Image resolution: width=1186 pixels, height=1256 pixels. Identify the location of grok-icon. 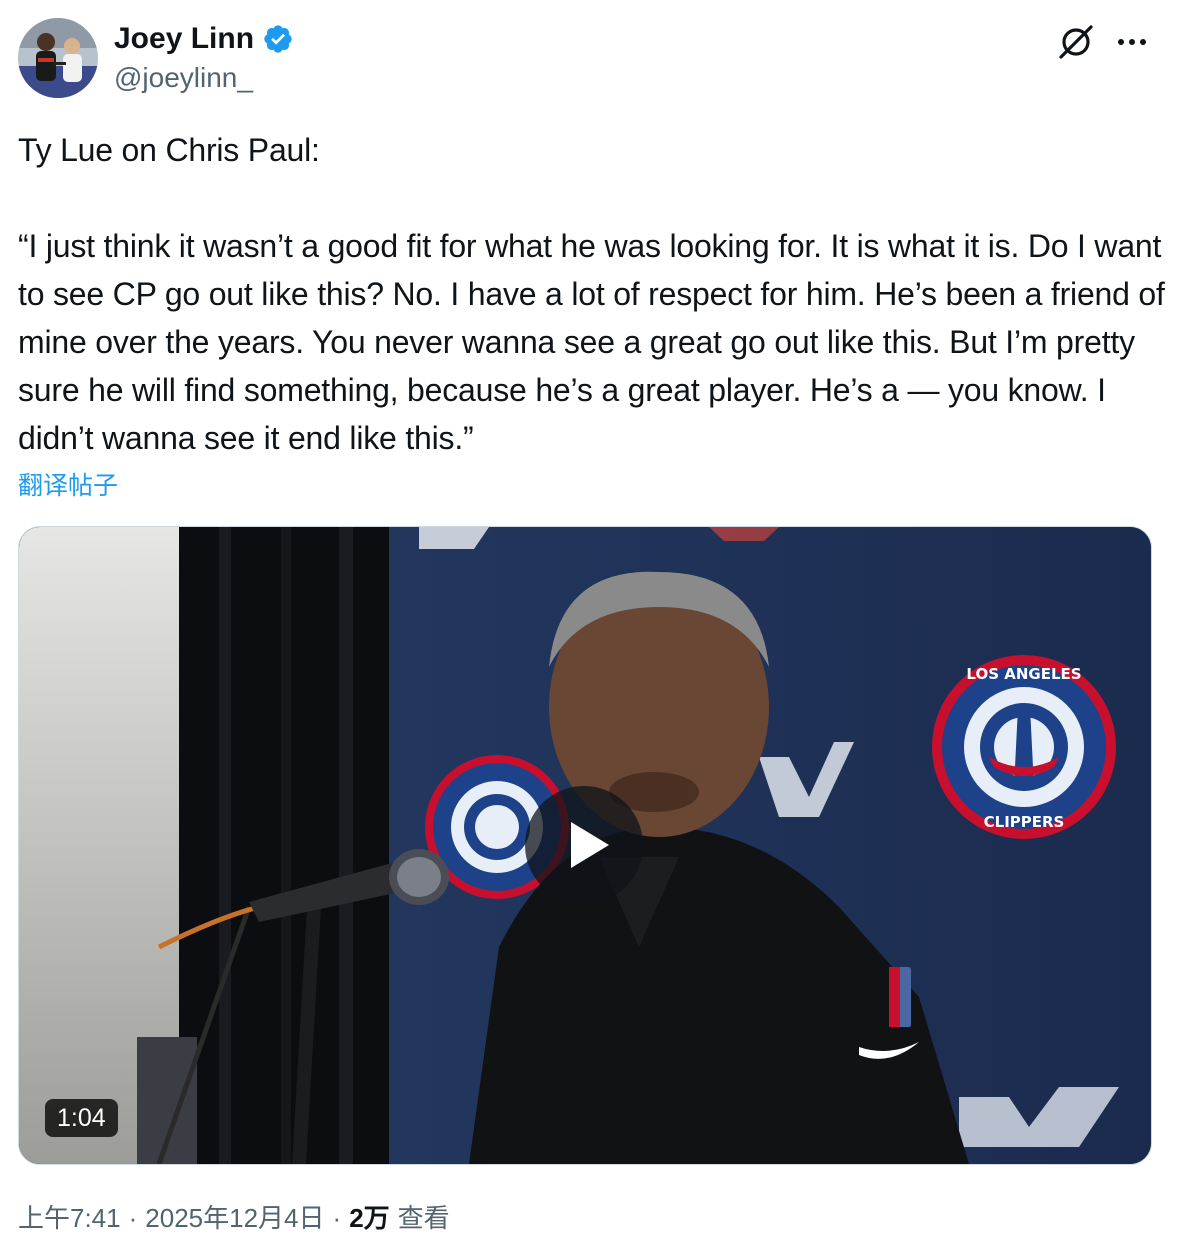
(1076, 42).